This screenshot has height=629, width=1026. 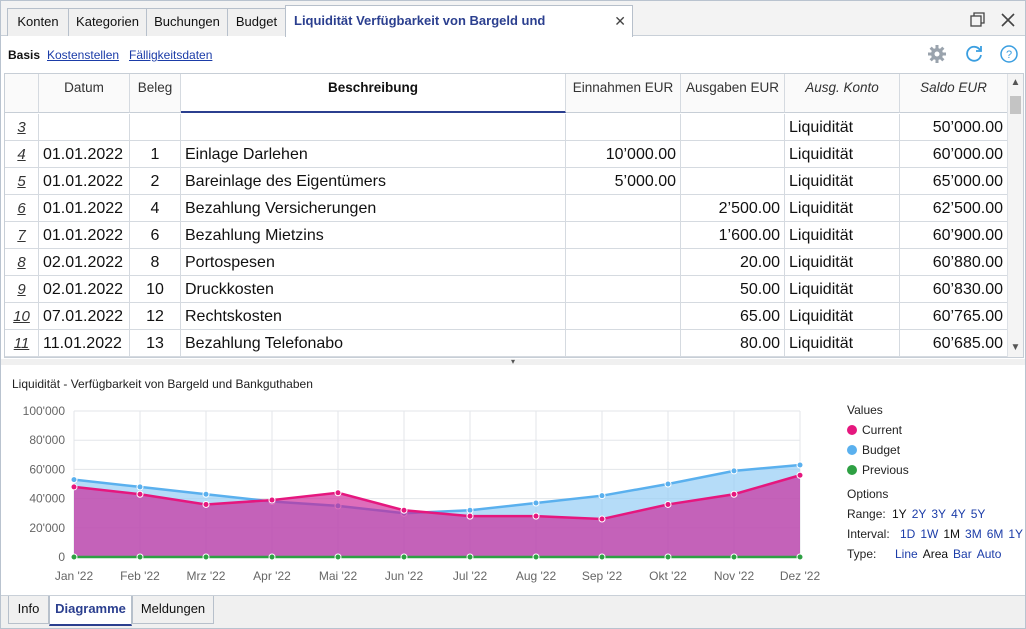 I want to click on help-icon: ?, so click(x=1009, y=54).